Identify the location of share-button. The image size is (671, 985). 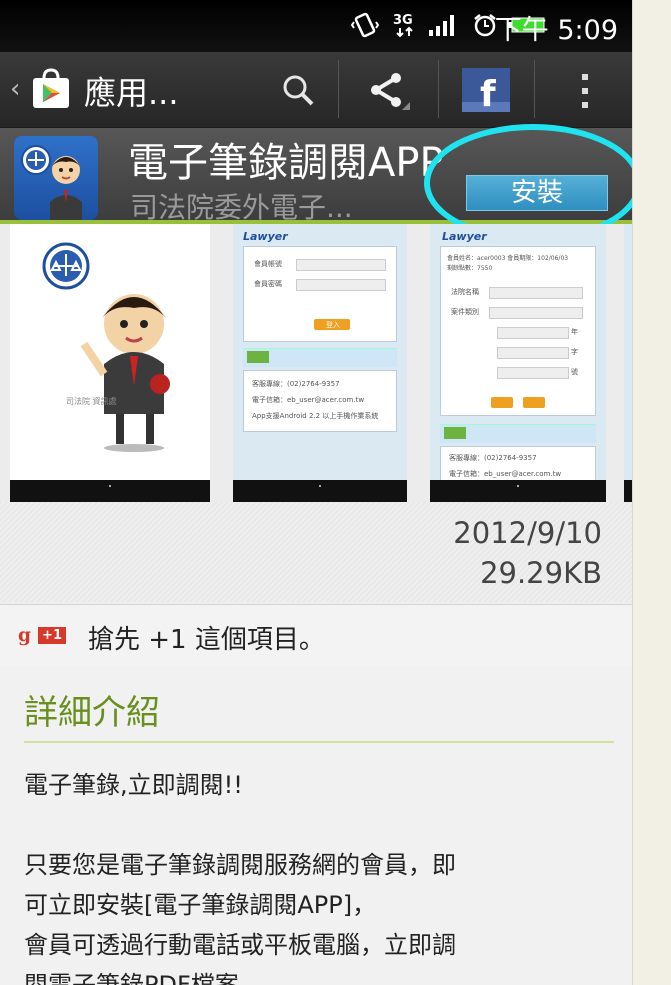
(389, 90).